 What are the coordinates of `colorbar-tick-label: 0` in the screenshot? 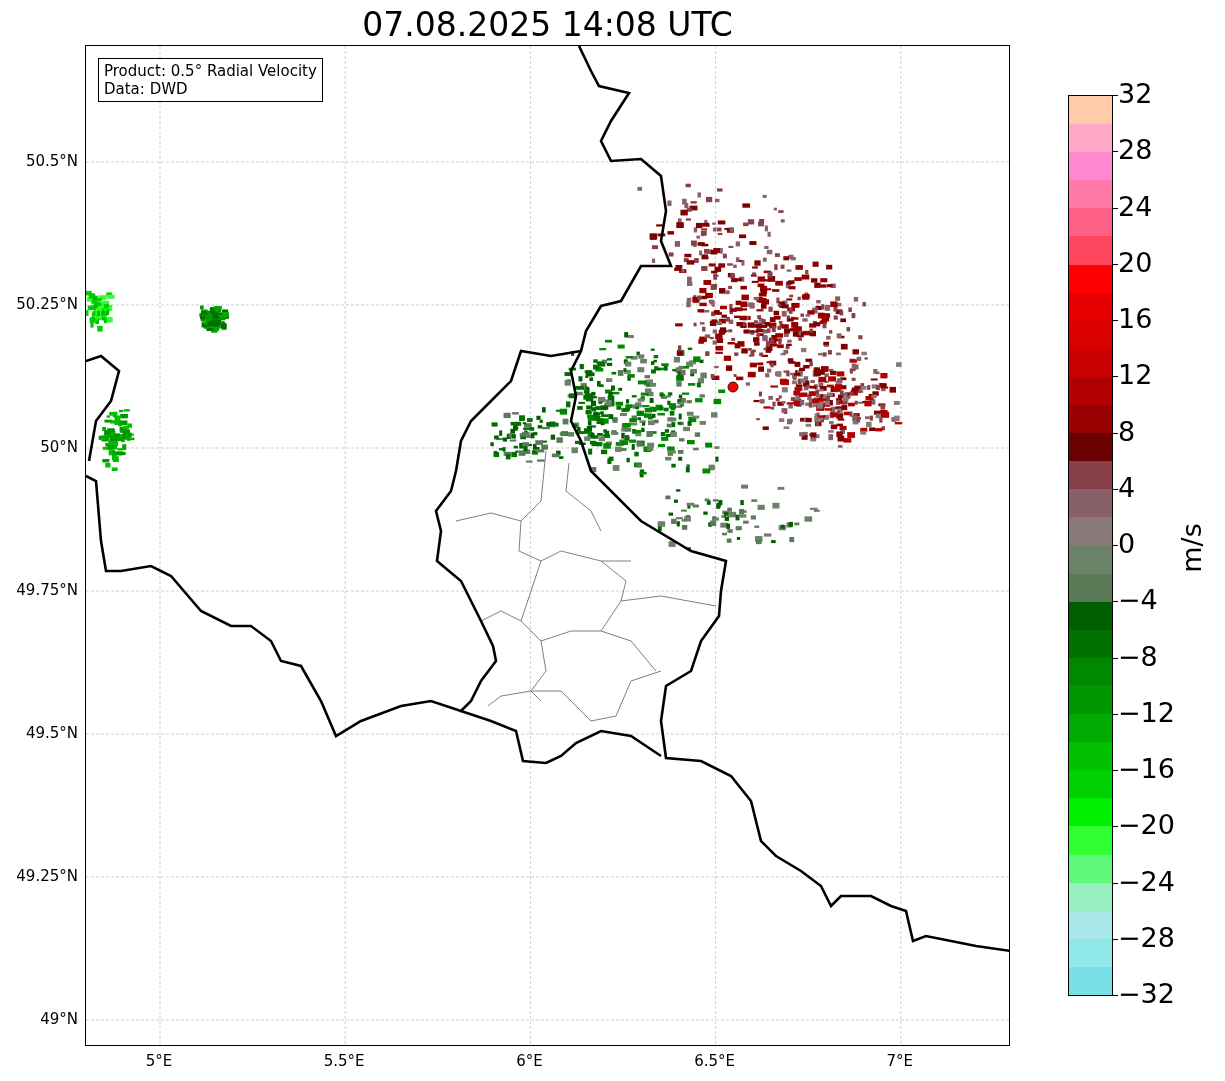 It's located at (1127, 543).